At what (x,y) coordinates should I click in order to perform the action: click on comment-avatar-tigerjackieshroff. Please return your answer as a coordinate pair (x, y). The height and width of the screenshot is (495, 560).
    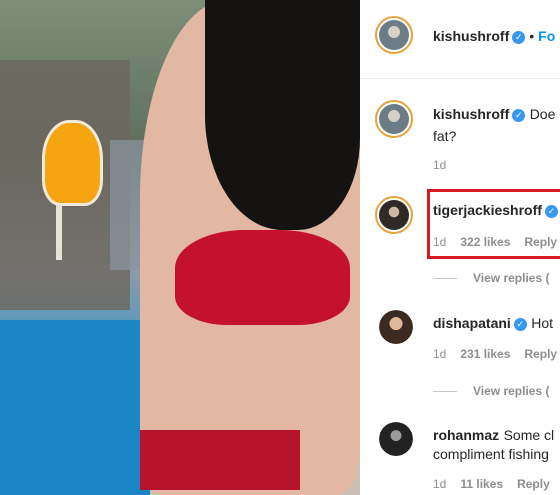
    Looking at the image, I should click on (394, 215).